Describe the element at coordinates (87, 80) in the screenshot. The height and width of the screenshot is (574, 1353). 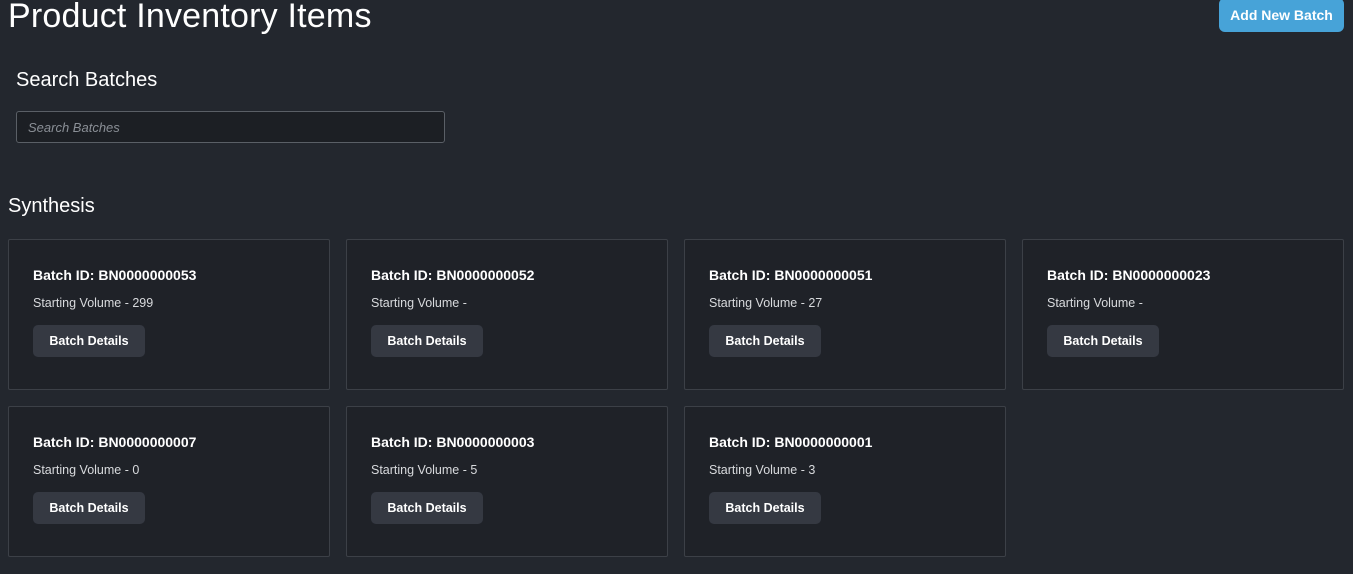
I see `search-heading: Search Batches` at that location.